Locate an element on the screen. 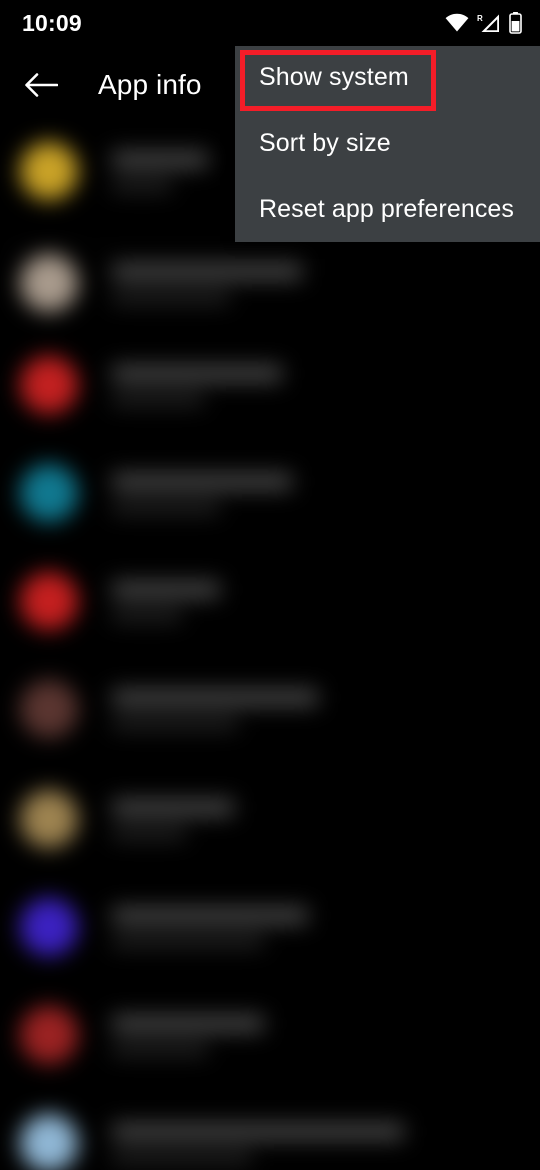 The width and height of the screenshot is (540, 1170). status-bar-clock: 10:09 is located at coordinates (52, 22).